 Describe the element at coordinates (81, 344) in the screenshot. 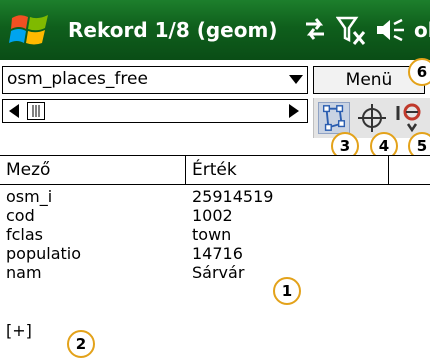

I see `callout-2: 2` at that location.